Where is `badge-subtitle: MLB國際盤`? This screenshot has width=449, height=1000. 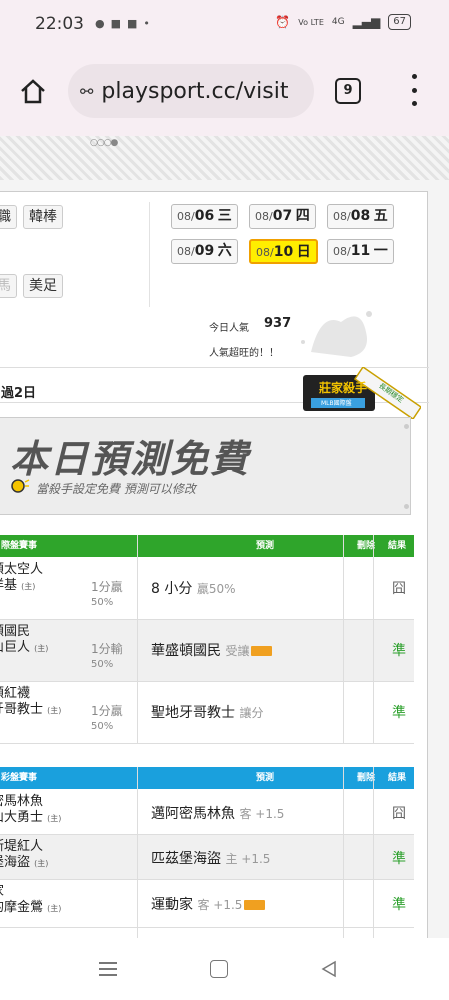 badge-subtitle: MLB國際盤 is located at coordinates (336, 403).